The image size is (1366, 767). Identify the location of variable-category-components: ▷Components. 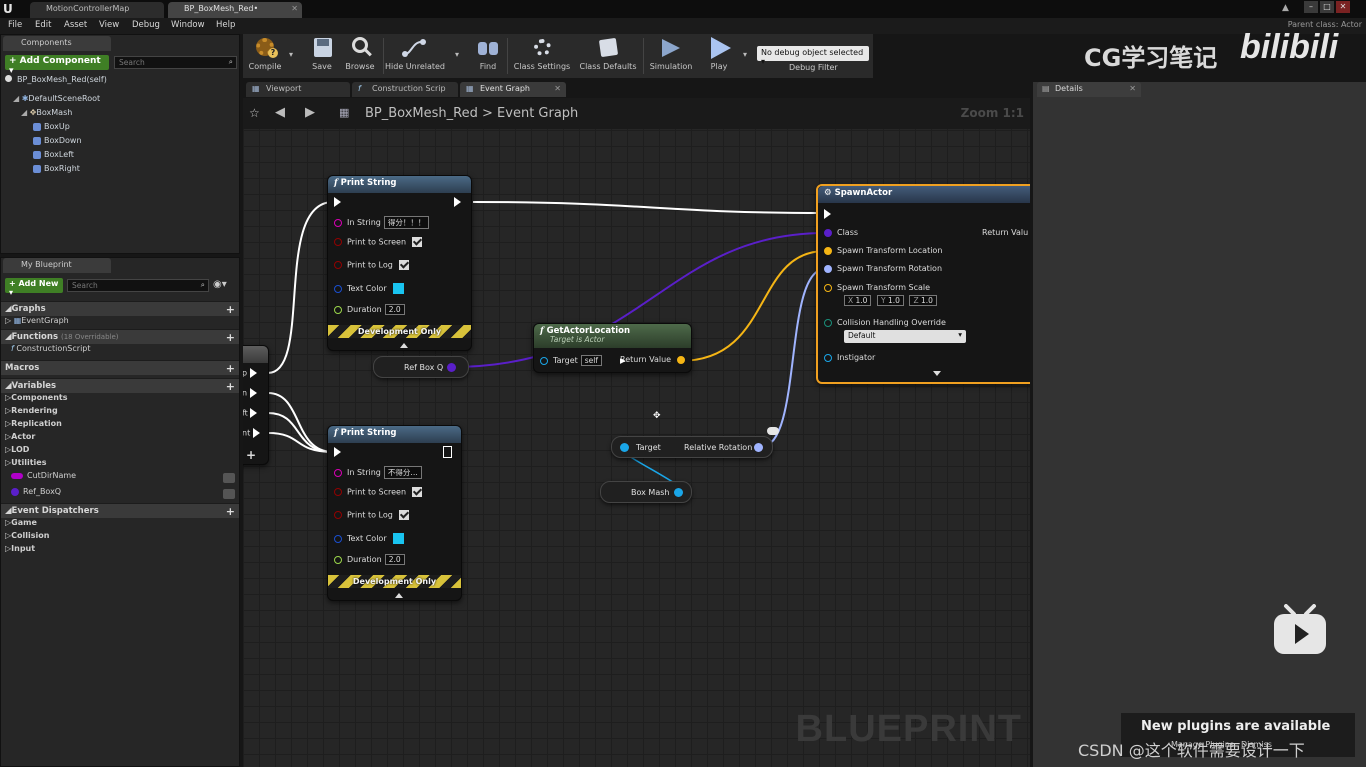
(120, 399).